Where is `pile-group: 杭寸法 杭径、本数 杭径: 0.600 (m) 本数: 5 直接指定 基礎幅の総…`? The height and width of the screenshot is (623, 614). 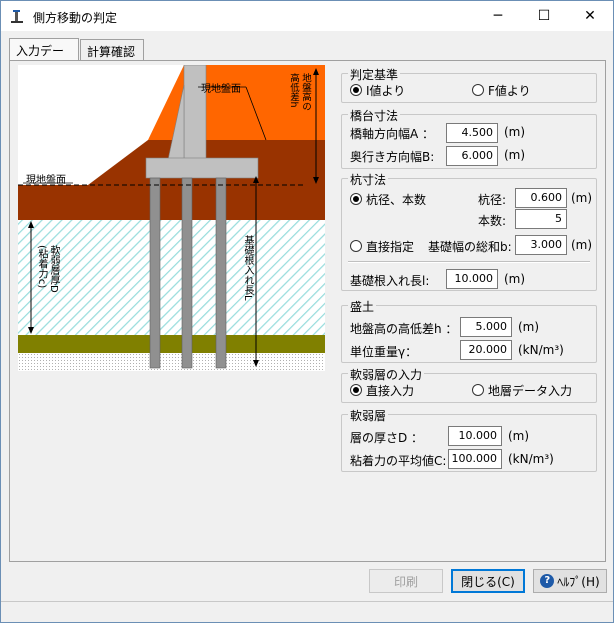
pile-group: 杭寸法 杭径、本数 杭径: 0.600 (m) 本数: 5 直接指定 基礎幅の総… is located at coordinates (469, 231).